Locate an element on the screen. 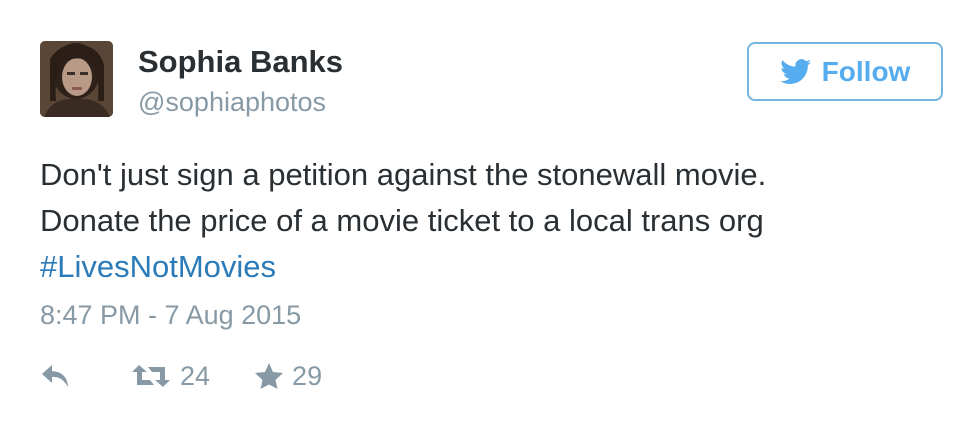  follow-label: Follow is located at coordinates (866, 71).